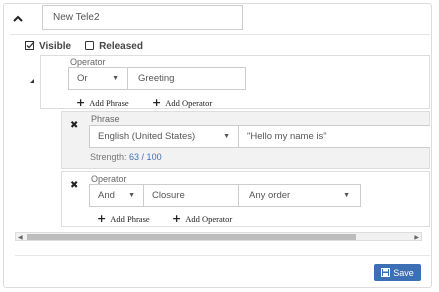  Describe the element at coordinates (109, 179) in the screenshot. I see `child-operator-label: Operator` at that location.